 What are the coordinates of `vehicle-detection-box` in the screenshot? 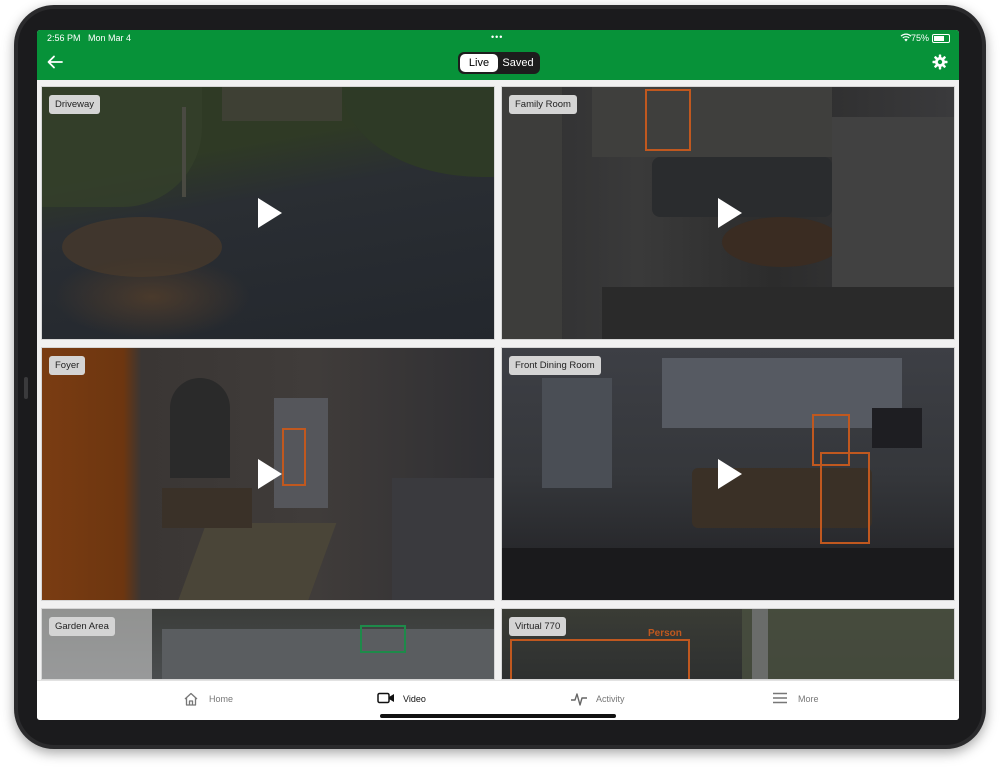 It's located at (383, 639).